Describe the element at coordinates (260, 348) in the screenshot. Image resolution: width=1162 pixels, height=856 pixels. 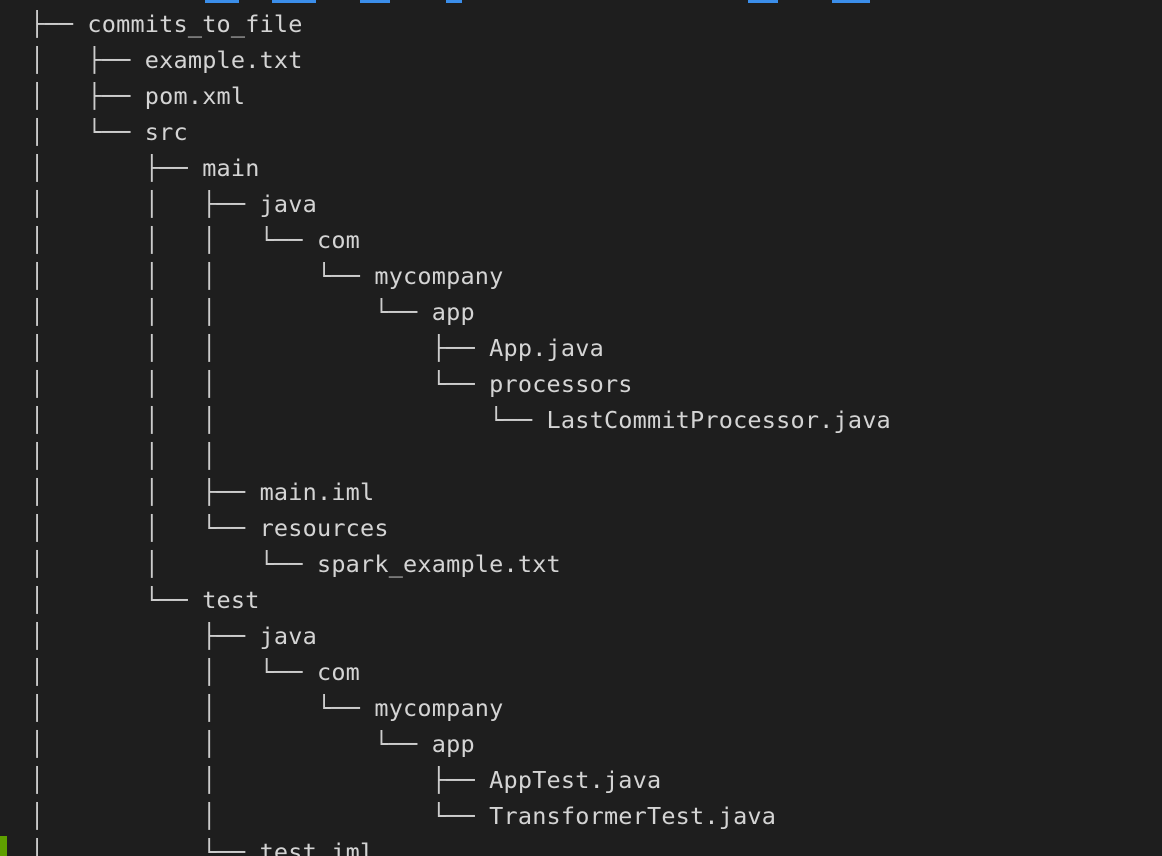
I see `tree-branch: │ │ │ ├──` at that location.